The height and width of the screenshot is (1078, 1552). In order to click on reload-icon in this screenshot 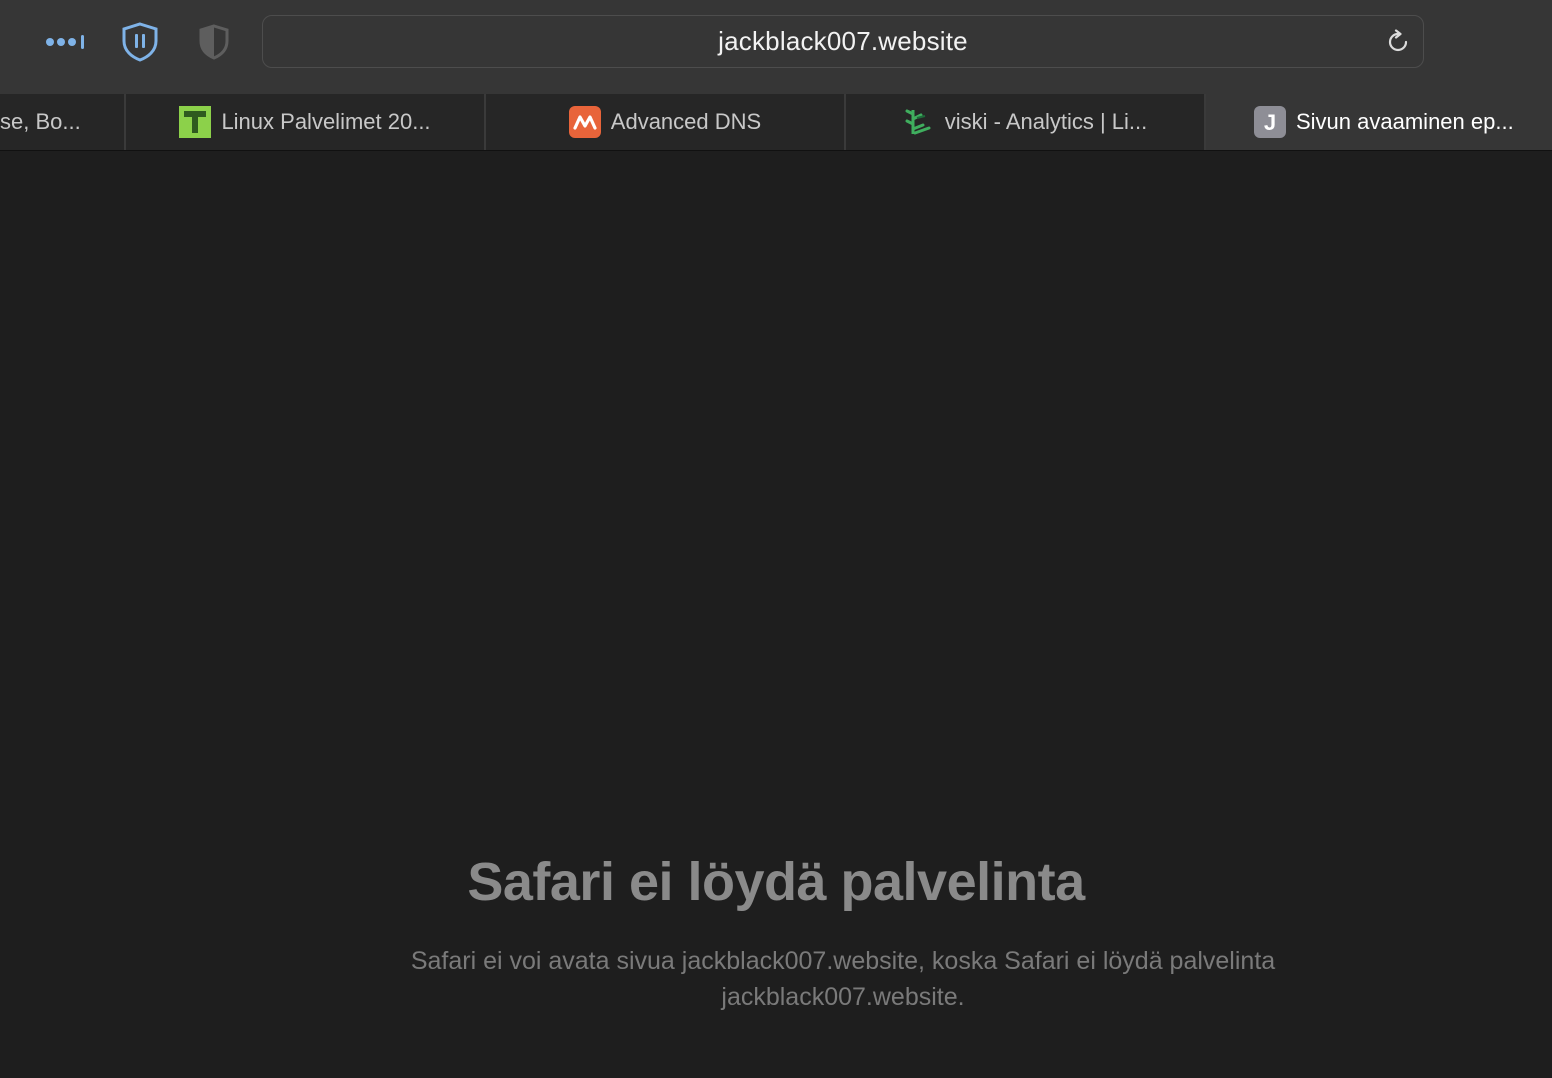, I will do `click(1398, 42)`.